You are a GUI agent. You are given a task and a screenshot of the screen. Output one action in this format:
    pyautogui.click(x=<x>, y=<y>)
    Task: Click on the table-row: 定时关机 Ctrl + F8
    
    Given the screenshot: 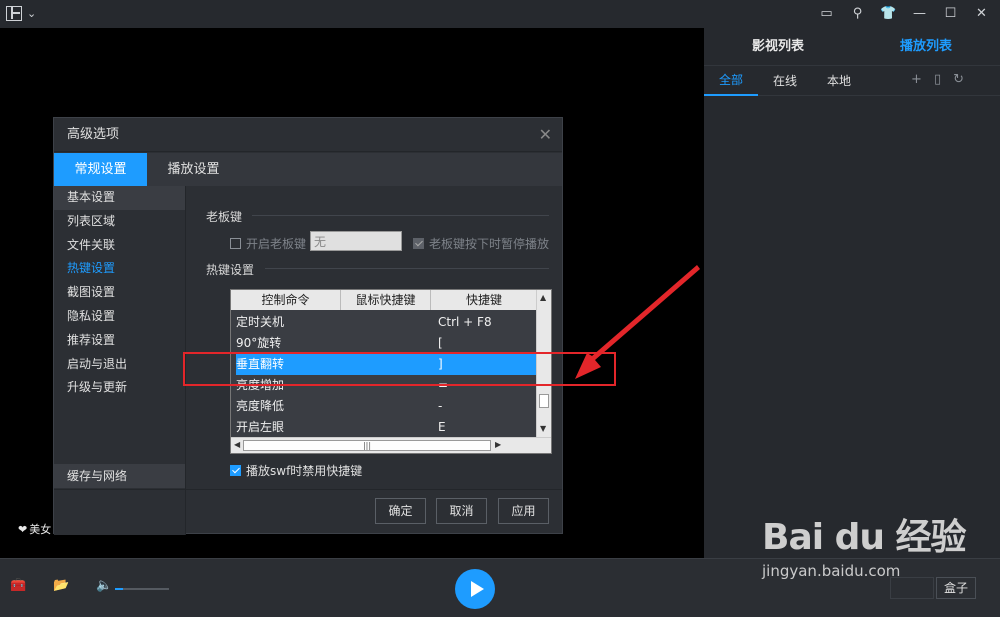 What is the action you would take?
    pyautogui.click(x=386, y=322)
    